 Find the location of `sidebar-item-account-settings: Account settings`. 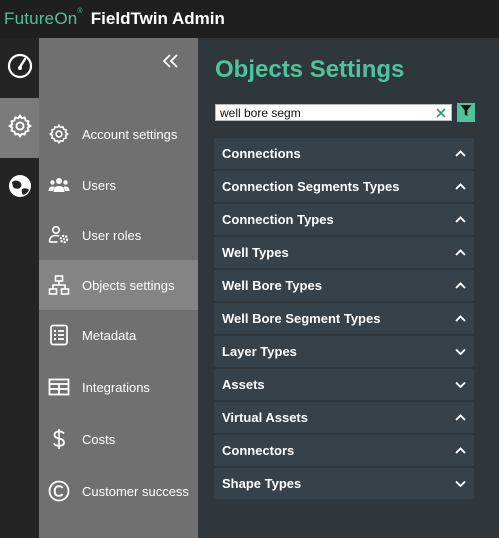

sidebar-item-account-settings: Account settings is located at coordinates (118, 134).